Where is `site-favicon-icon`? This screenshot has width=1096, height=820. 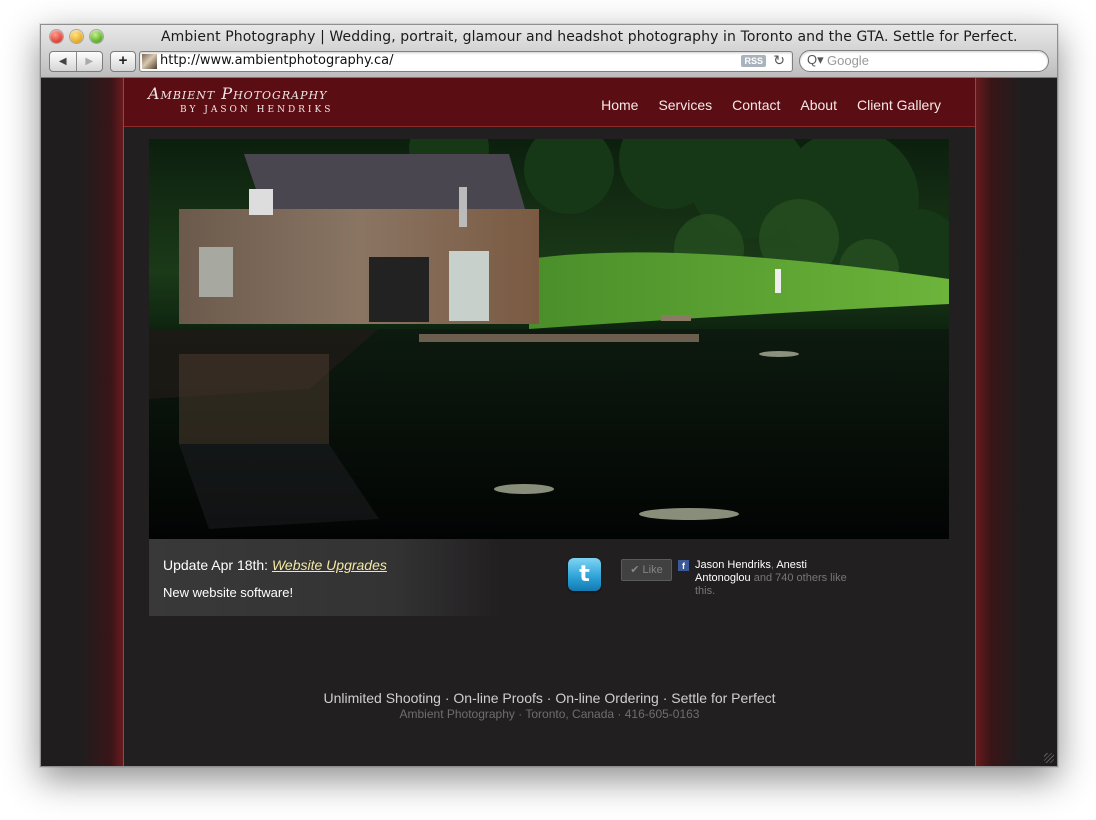 site-favicon-icon is located at coordinates (149, 61).